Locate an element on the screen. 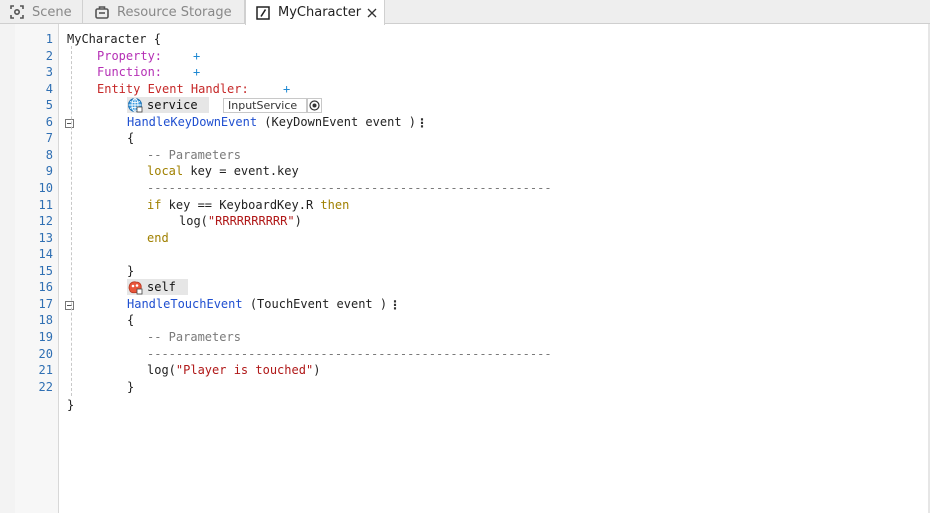  tab-mycharacter-label: MyCharacter is located at coordinates (320, 12).